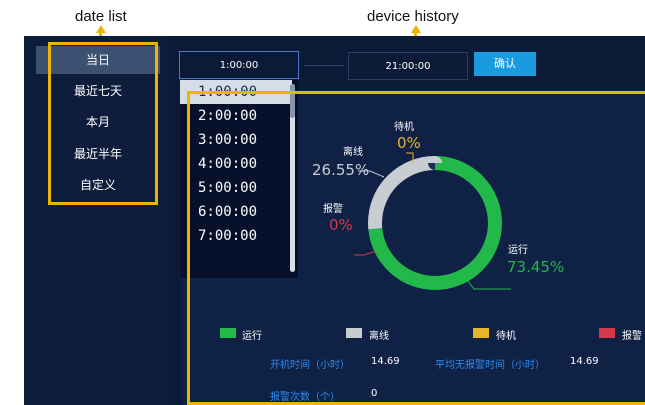 This screenshot has width=645, height=405. What do you see at coordinates (101, 29) in the screenshot?
I see `date-list-arrow-icon` at bounding box center [101, 29].